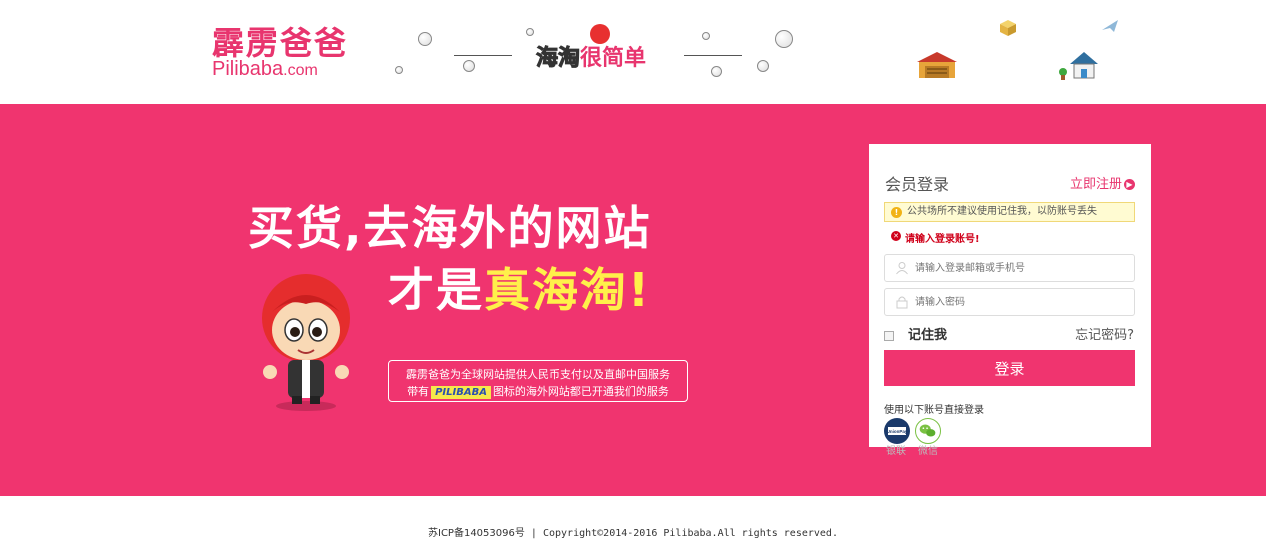  Describe the element at coordinates (1022, 268) in the screenshot. I see `account-input` at that location.